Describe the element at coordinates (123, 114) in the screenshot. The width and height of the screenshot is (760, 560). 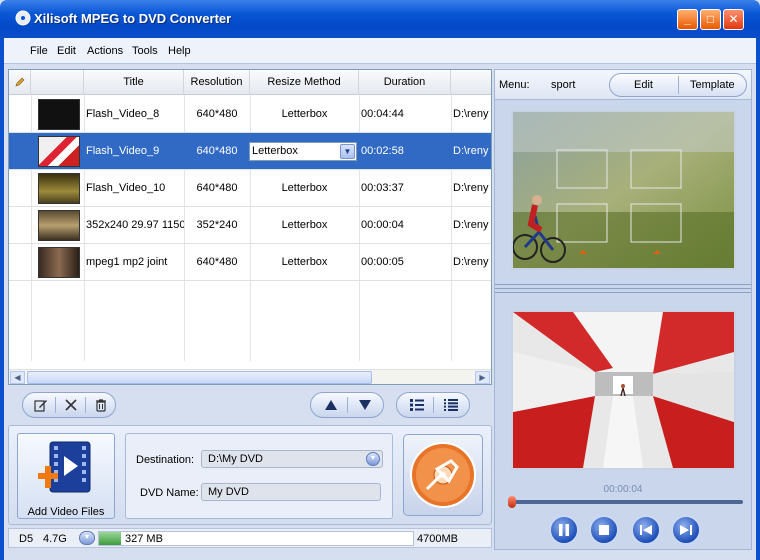
I see `row-title: Flash_Video_8` at that location.